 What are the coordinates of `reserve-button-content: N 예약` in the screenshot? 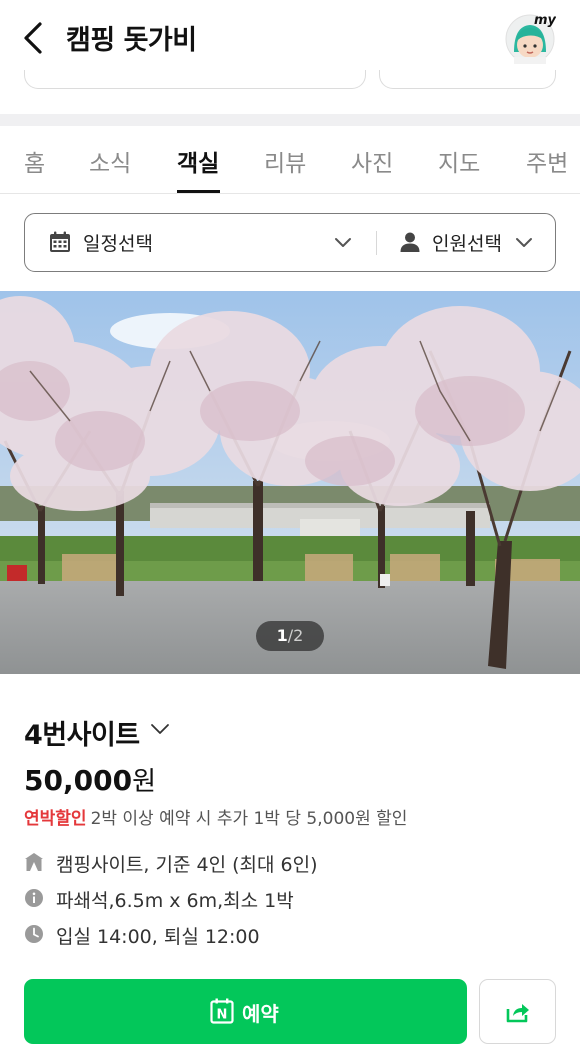 It's located at (244, 1013).